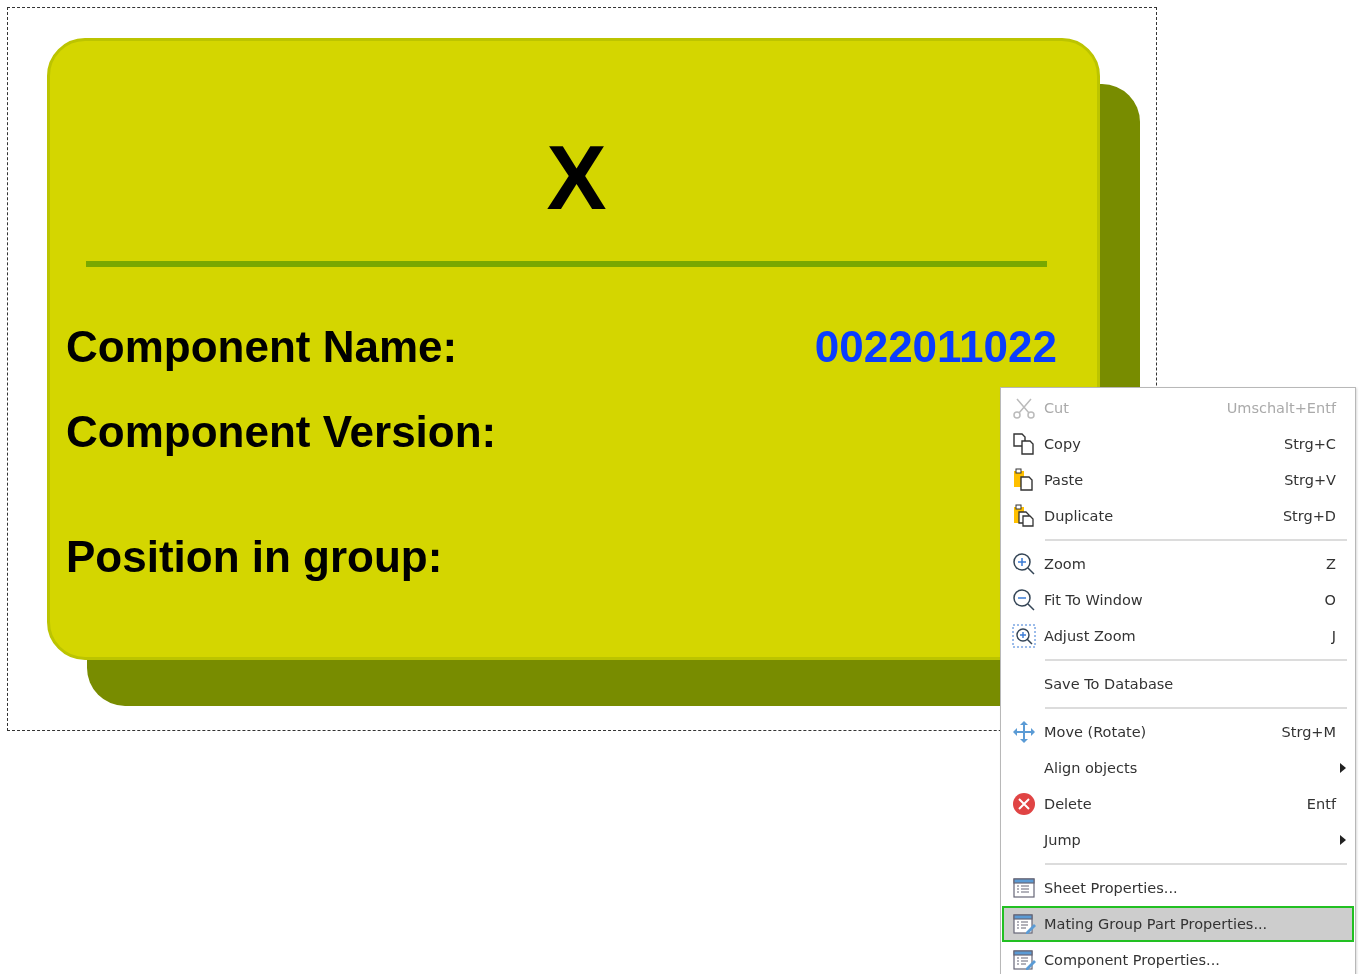 The width and height of the screenshot is (1360, 974). Describe the element at coordinates (1024, 444) in the screenshot. I see `copy-icon` at that location.